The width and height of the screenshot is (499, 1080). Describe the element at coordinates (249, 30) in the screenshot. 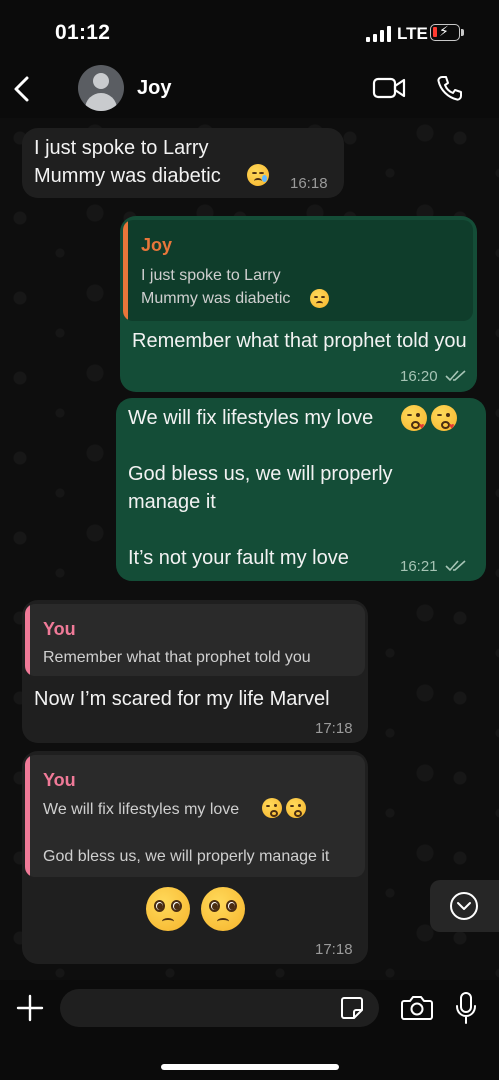

I see `status-bar: 01:12 LTE ⚡` at that location.